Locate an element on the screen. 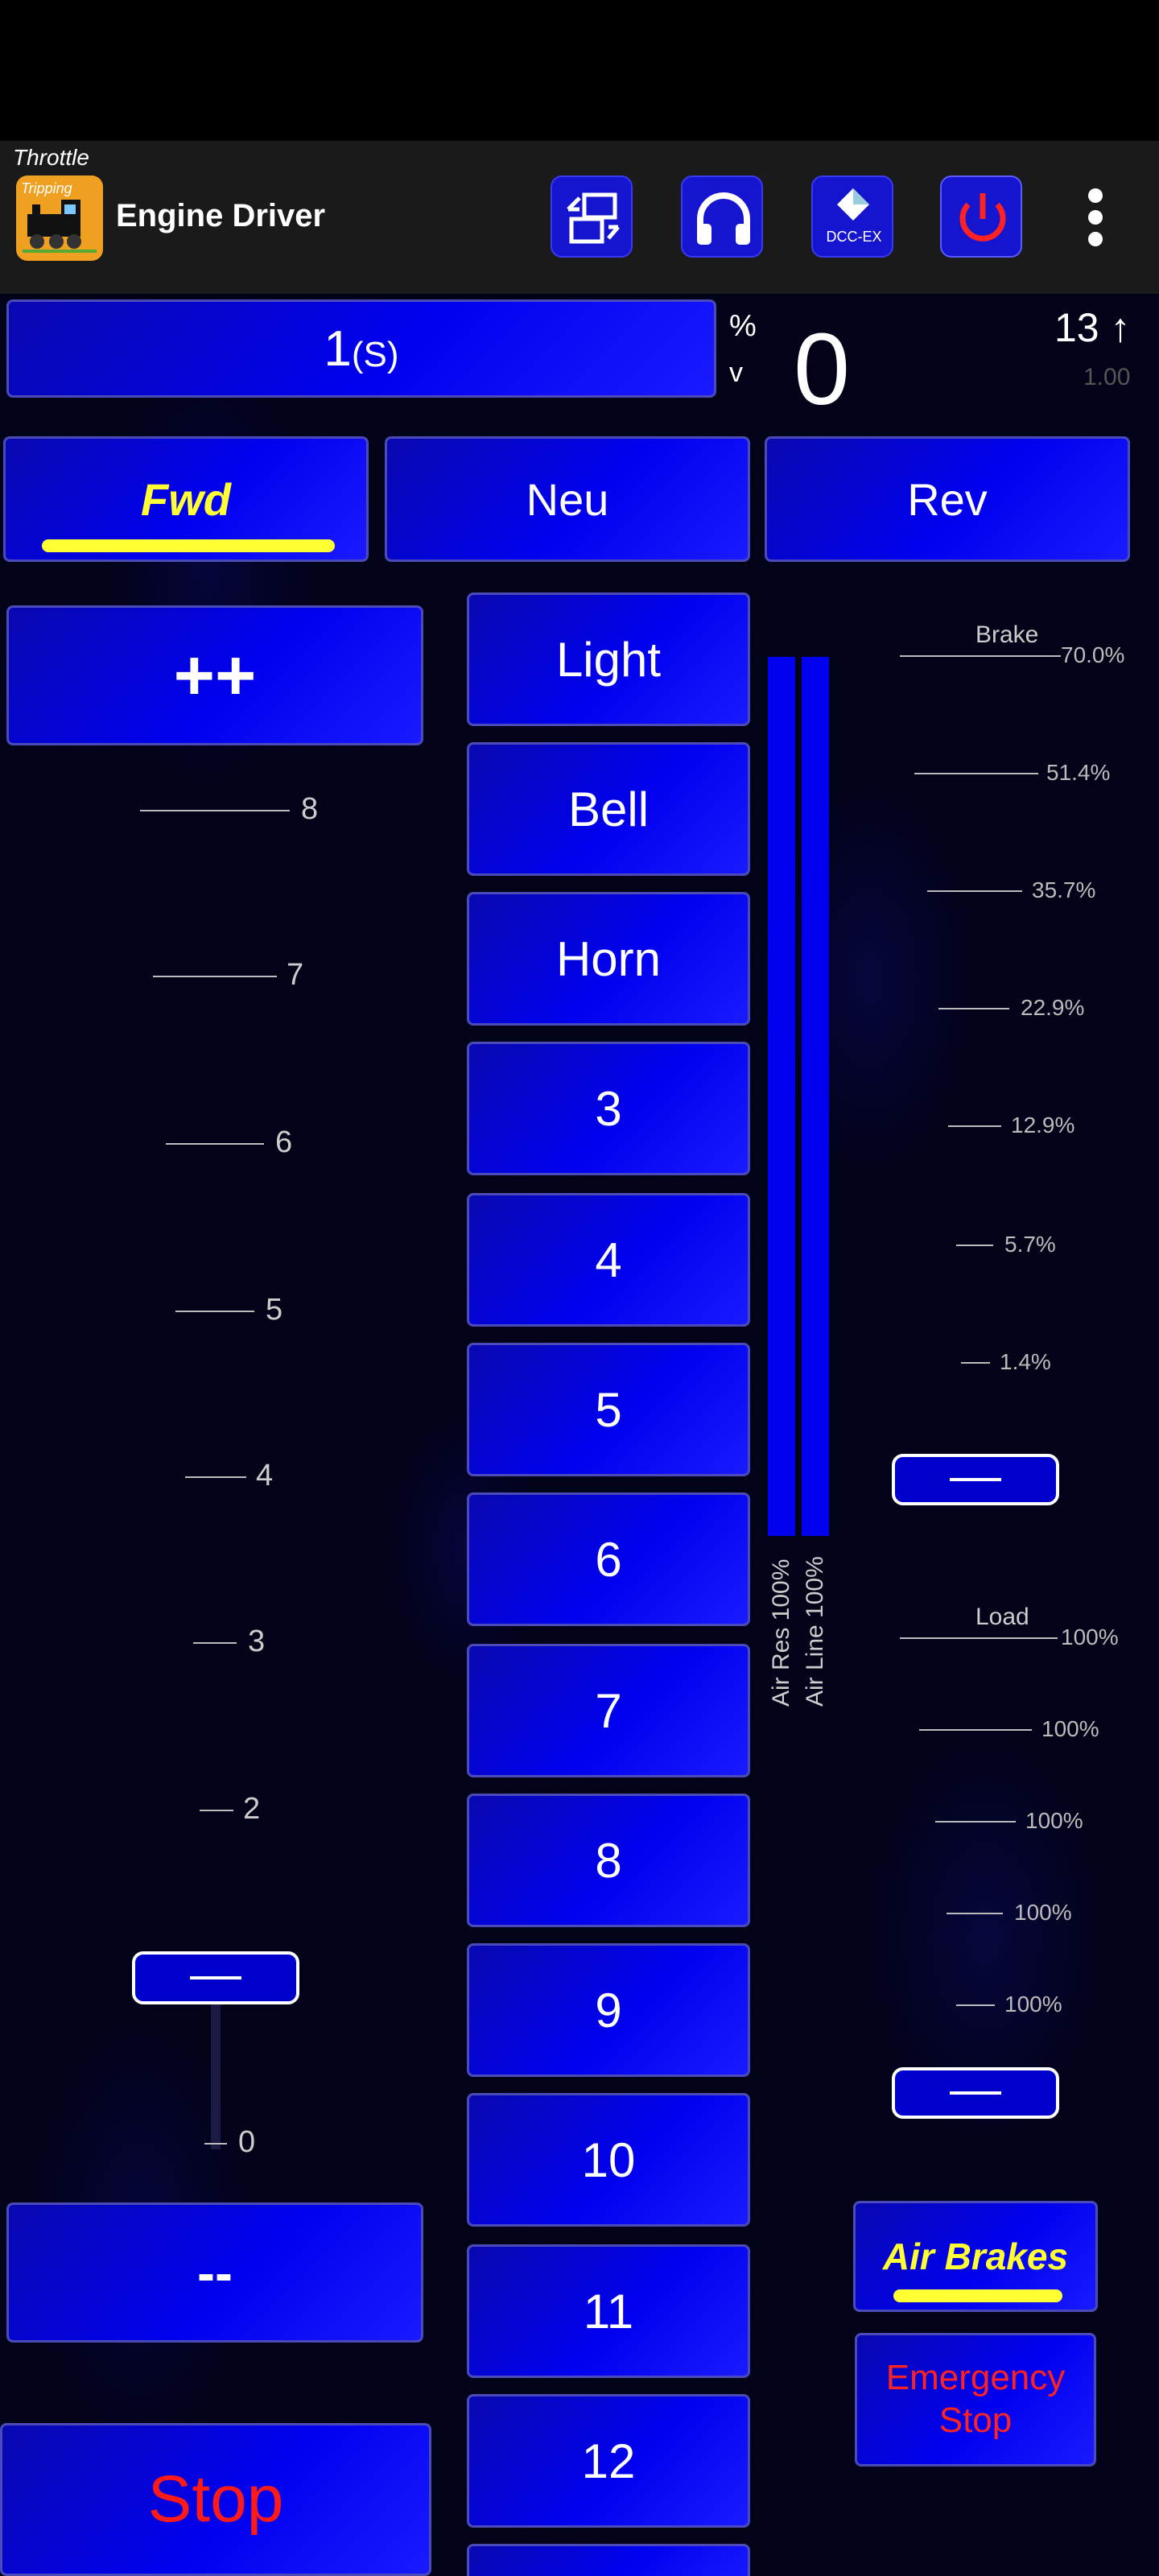  air-res-label: Air Res 100% is located at coordinates (781, 1632).